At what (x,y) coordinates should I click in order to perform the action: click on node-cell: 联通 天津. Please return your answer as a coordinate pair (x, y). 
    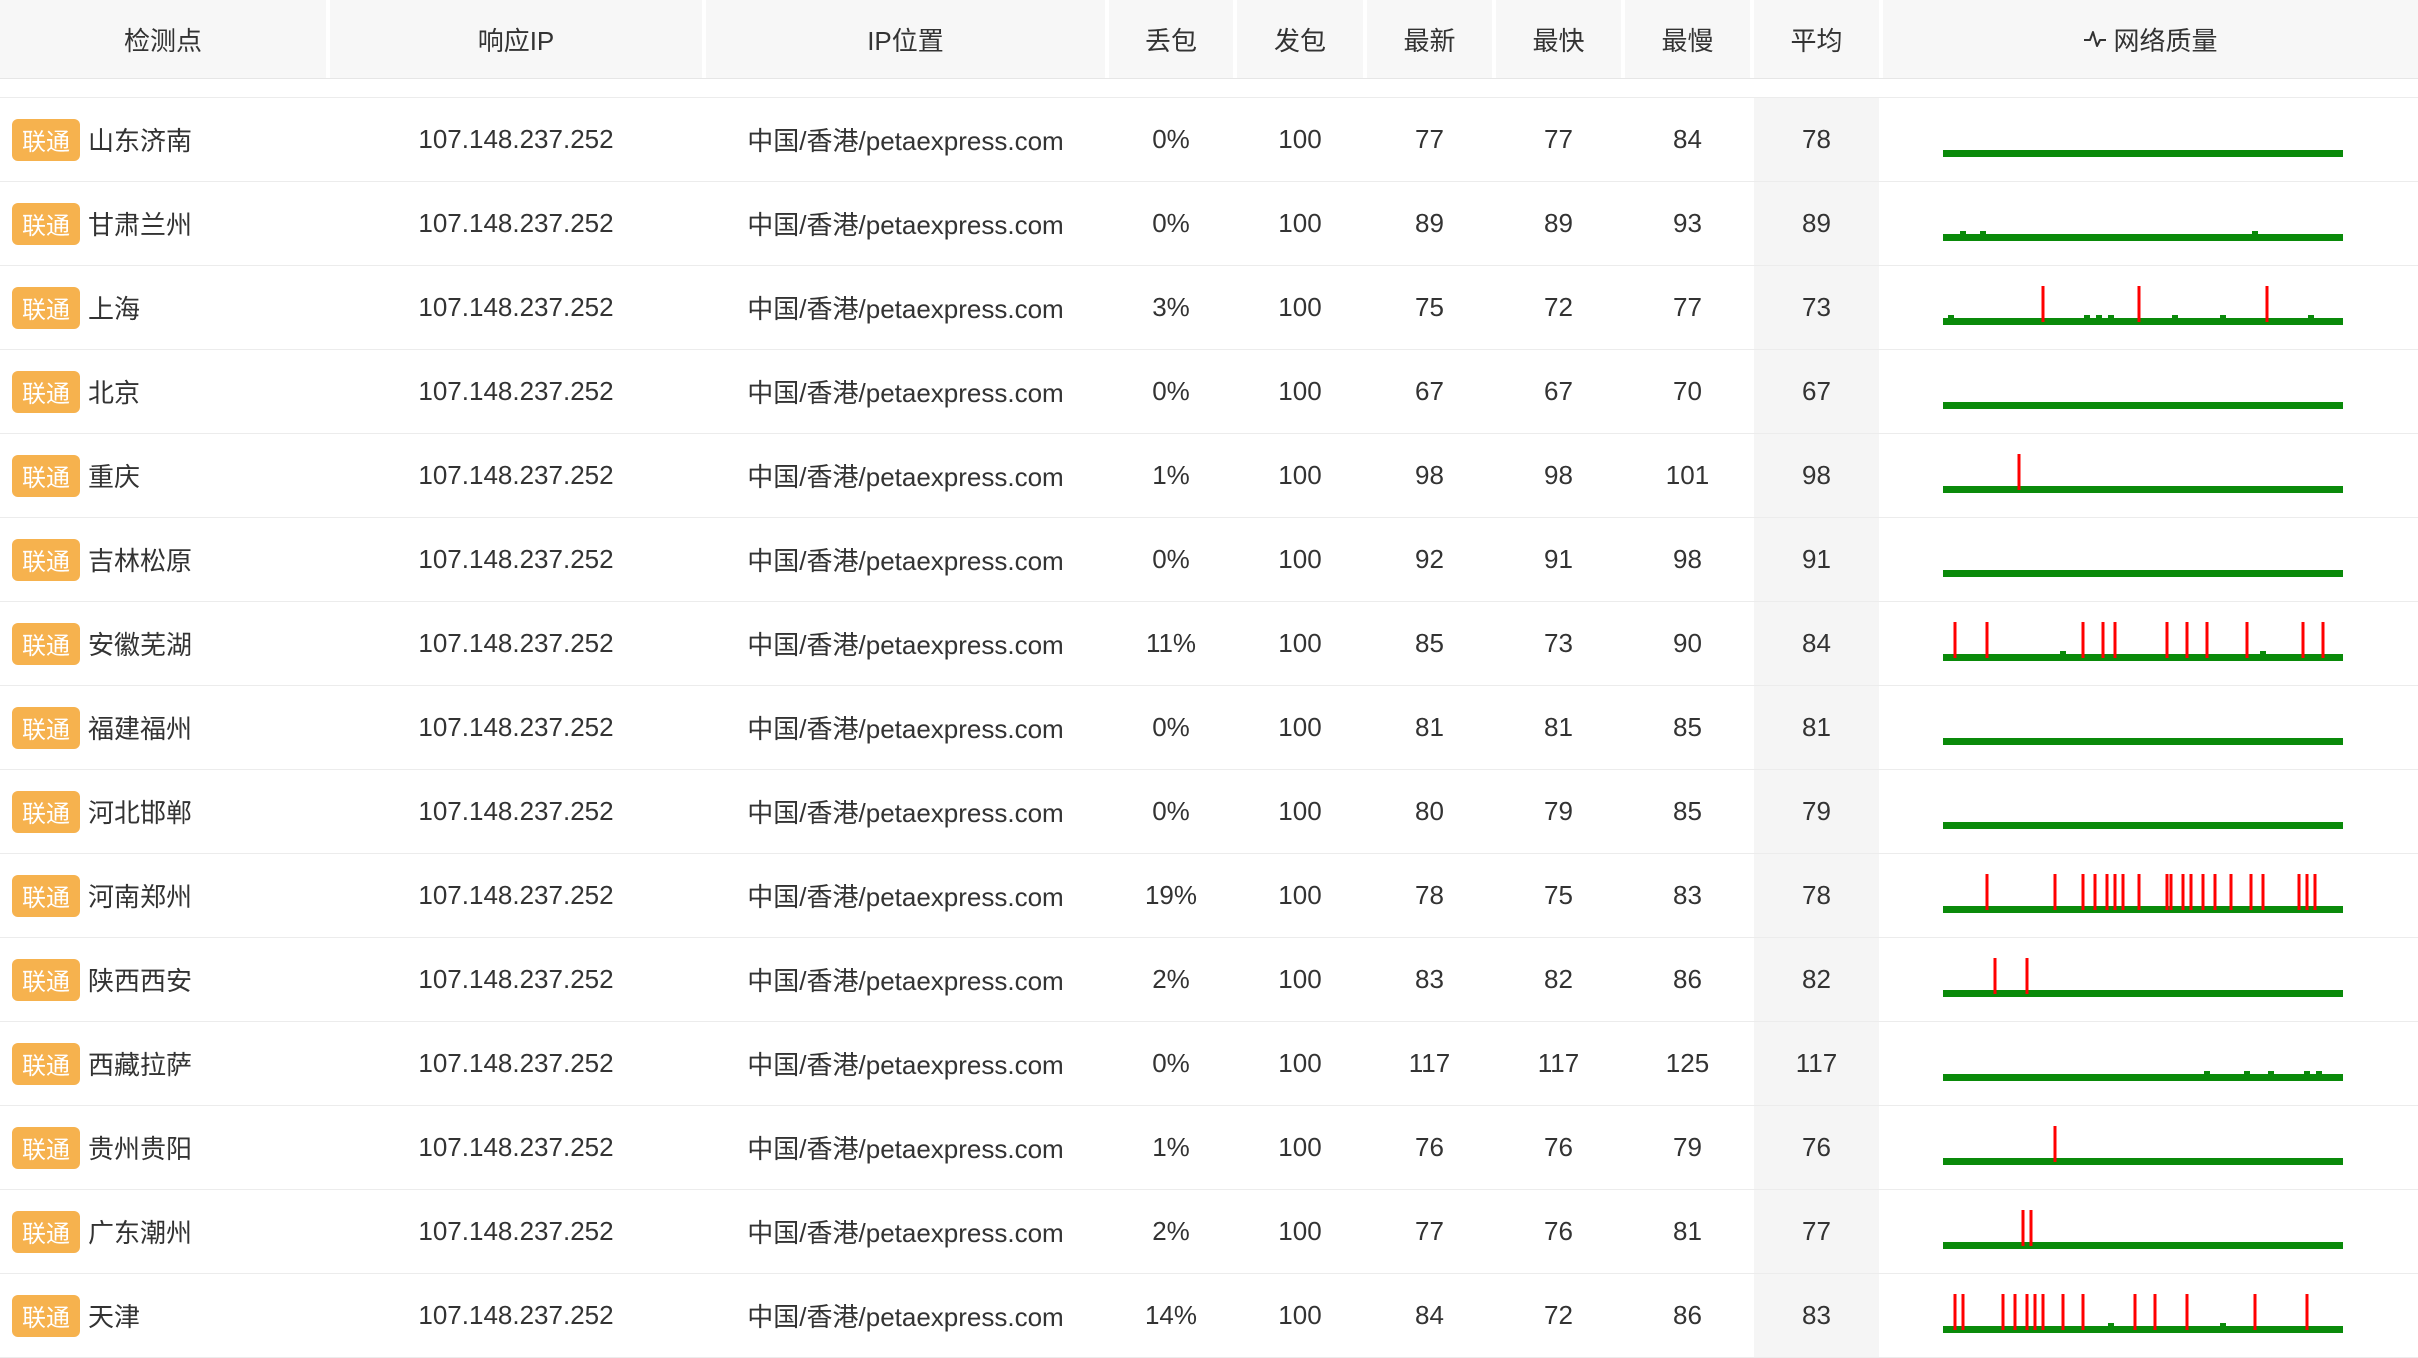
    Looking at the image, I should click on (165, 1315).